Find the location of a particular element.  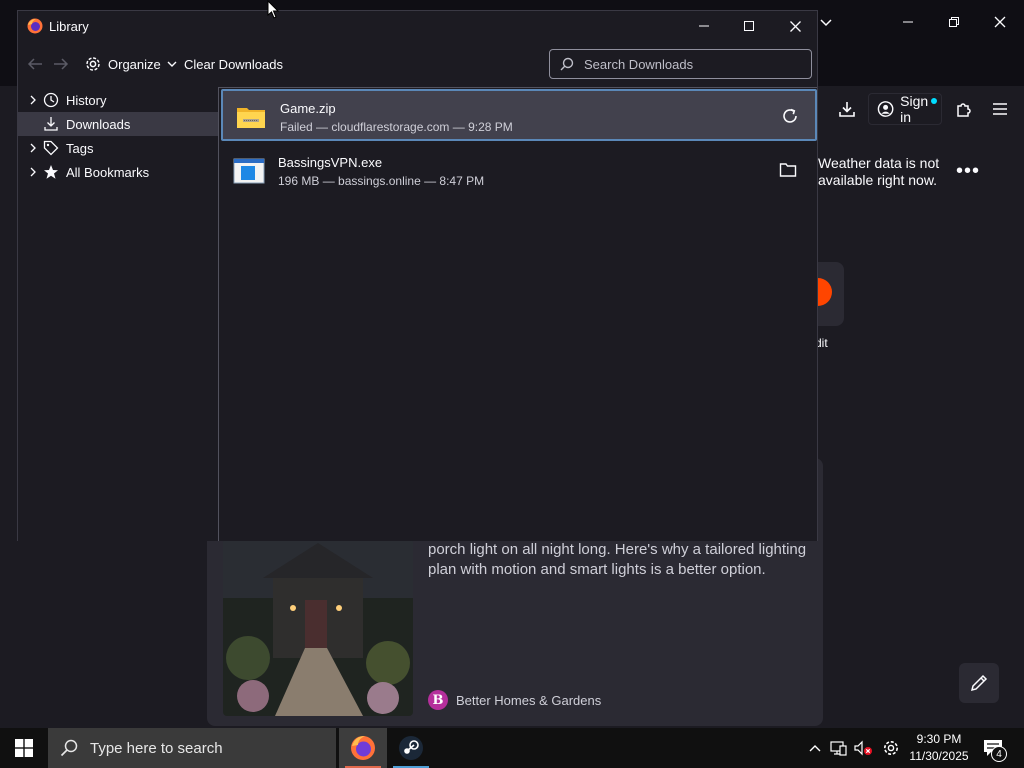

menu-icon is located at coordinates (1000, 109).